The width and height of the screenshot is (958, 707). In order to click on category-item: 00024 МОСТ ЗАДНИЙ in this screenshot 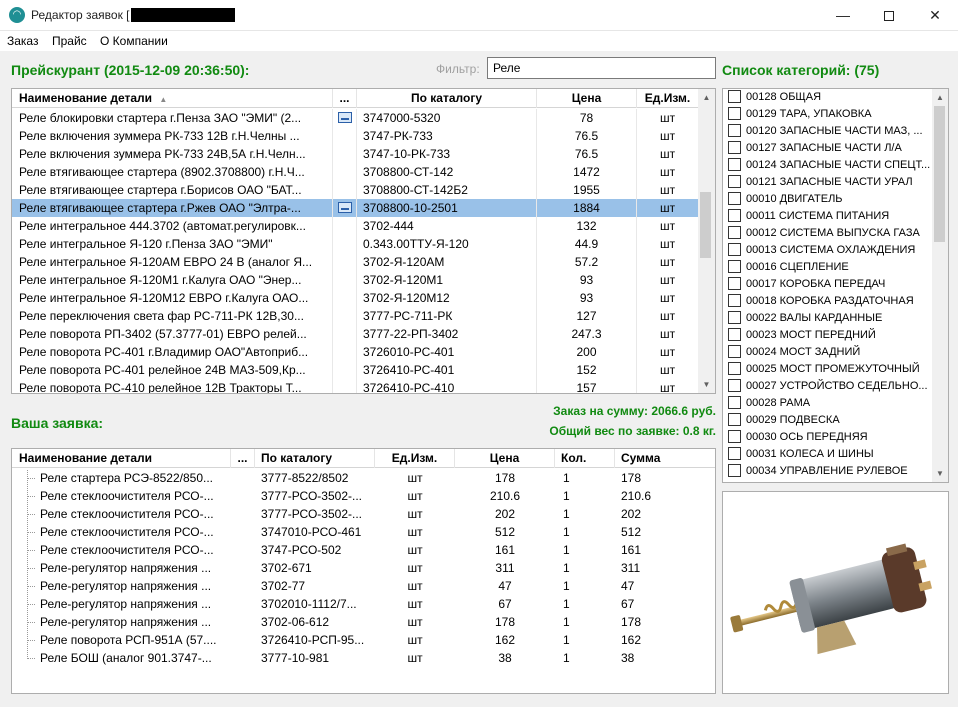, I will do `click(794, 352)`.